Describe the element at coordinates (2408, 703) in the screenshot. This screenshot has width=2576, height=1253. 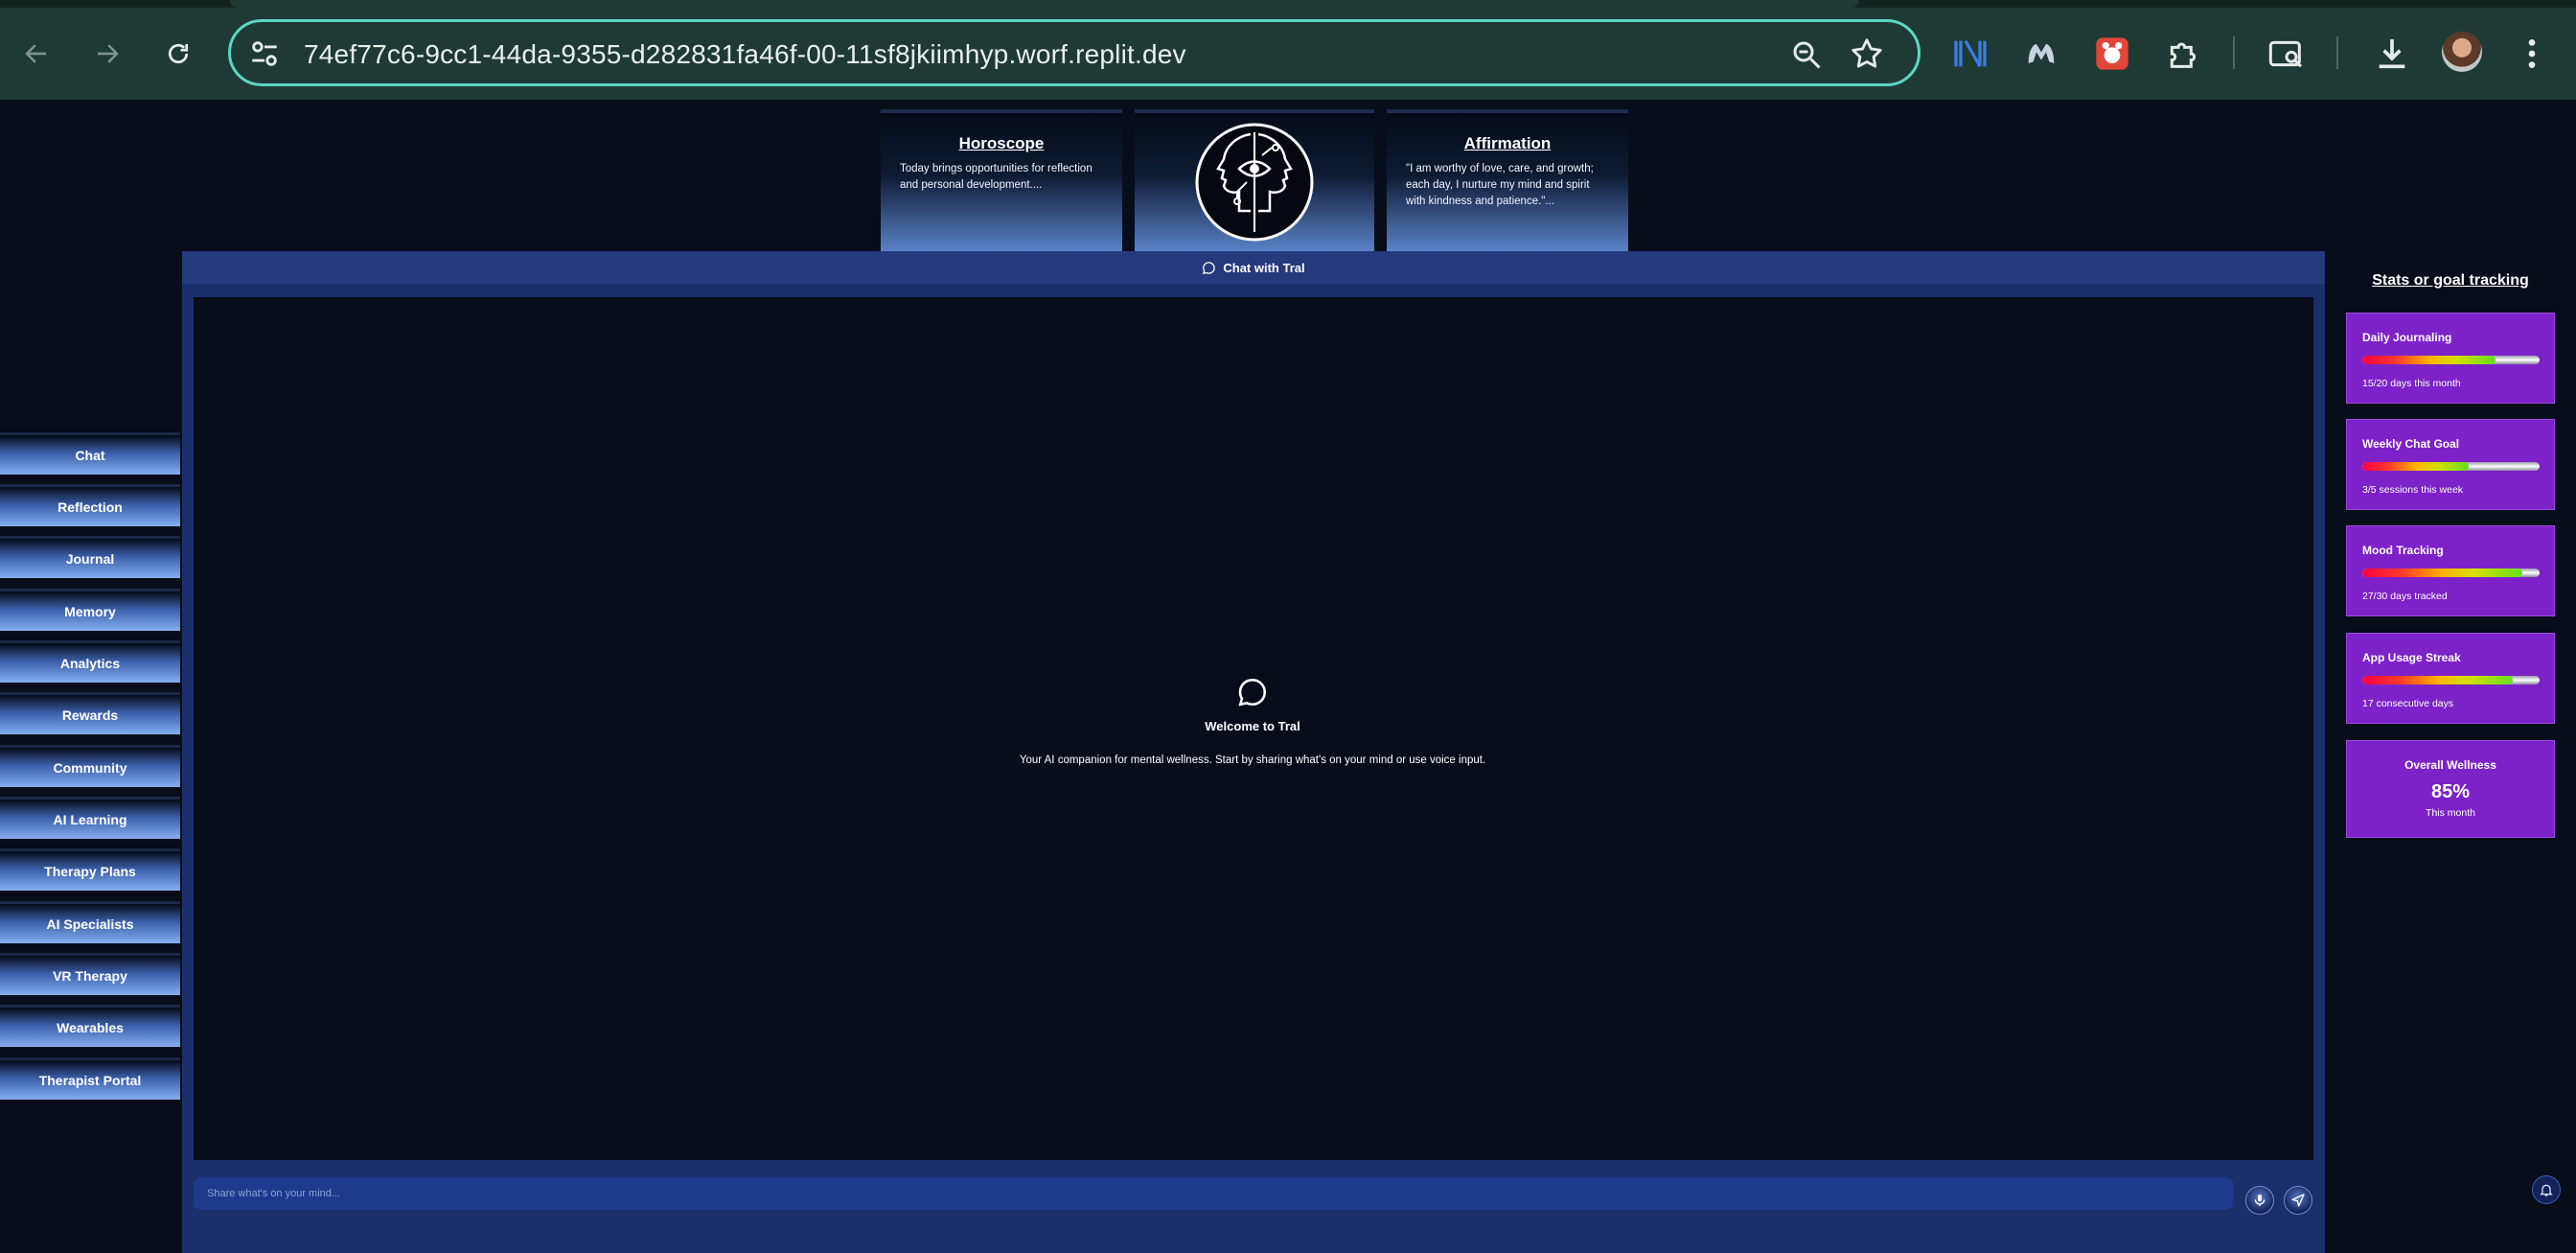
I see `stat-subtitle: 17 consecutive days` at that location.